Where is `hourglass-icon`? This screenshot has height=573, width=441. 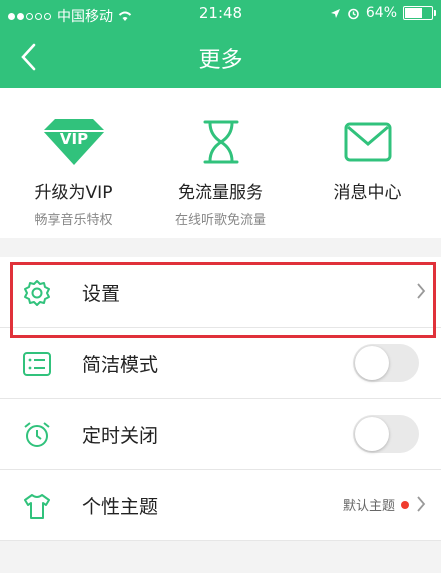
hourglass-icon is located at coordinates (220, 142).